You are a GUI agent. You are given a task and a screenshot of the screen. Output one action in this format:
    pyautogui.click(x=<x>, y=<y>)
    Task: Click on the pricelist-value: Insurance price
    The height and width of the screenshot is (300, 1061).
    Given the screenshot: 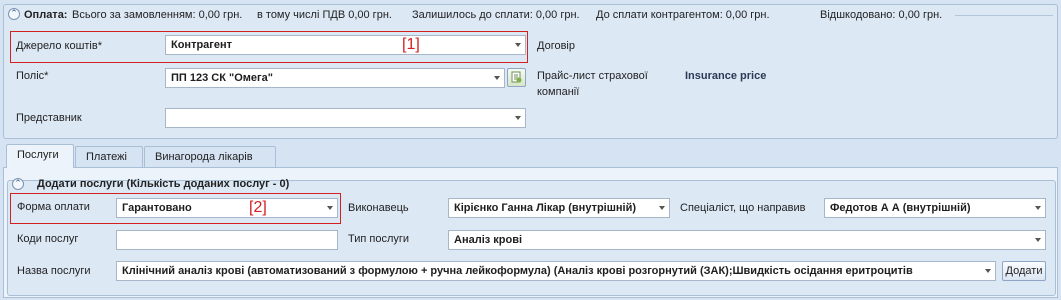 What is the action you would take?
    pyautogui.click(x=726, y=76)
    